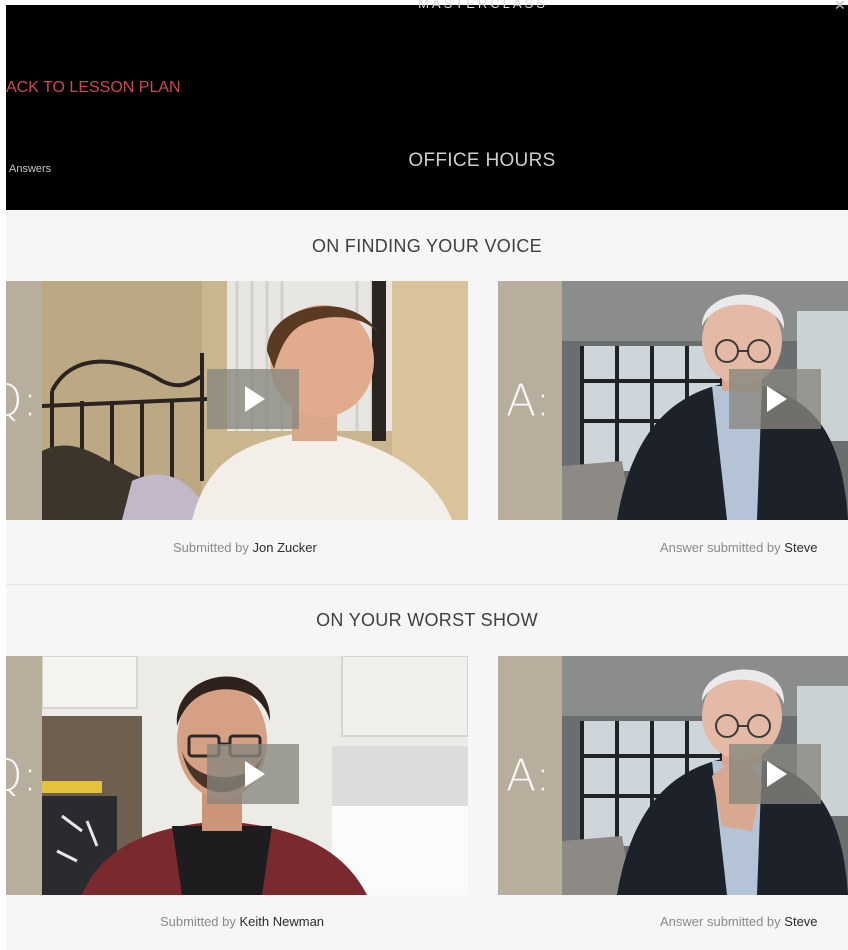  Describe the element at coordinates (483, 5) in the screenshot. I see `brand-logo-text: MASTERCLASS` at that location.